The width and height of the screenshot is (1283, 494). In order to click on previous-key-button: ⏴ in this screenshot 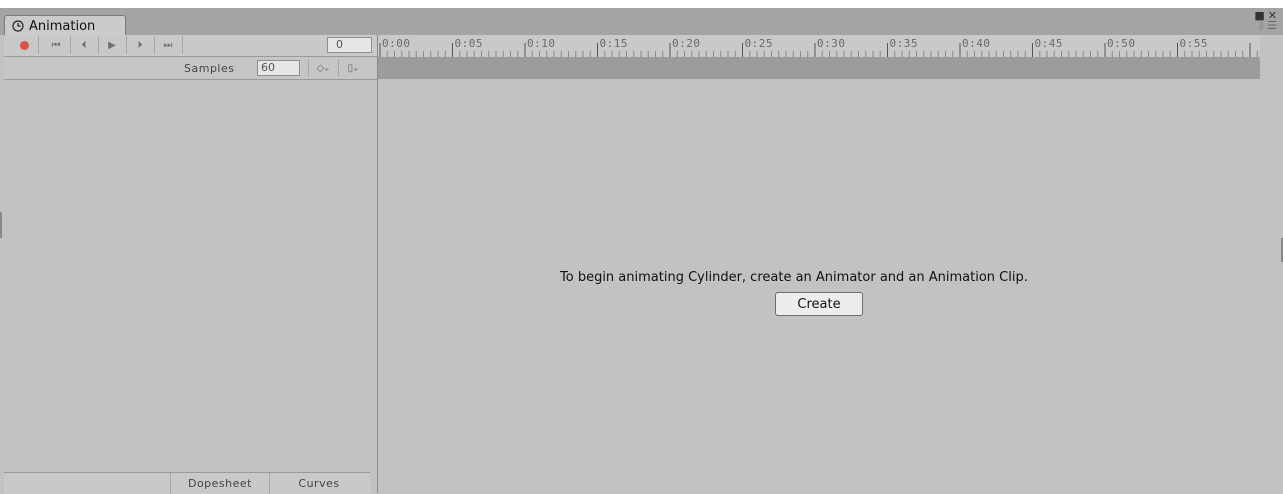, I will do `click(84, 45)`.